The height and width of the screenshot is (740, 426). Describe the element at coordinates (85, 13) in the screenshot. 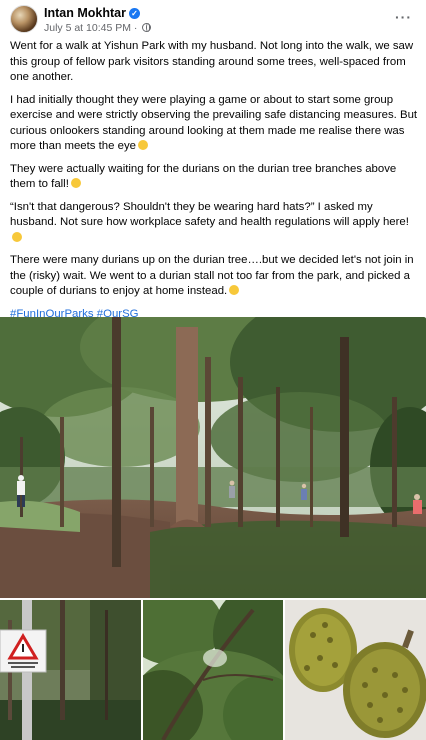

I see `author-name: Intan Mokhtar` at that location.